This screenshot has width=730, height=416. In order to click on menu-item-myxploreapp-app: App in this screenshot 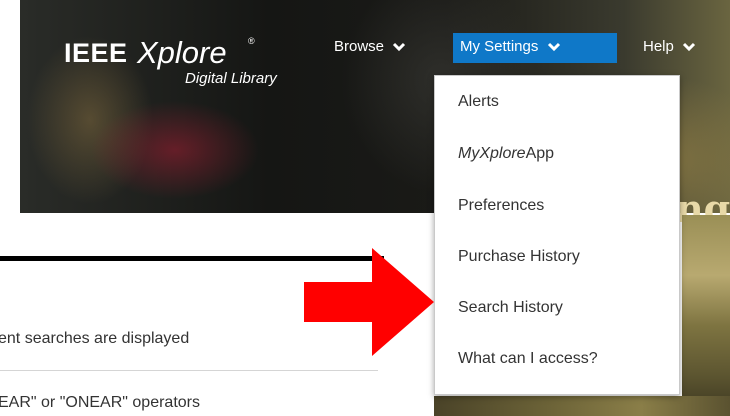, I will do `click(540, 153)`.